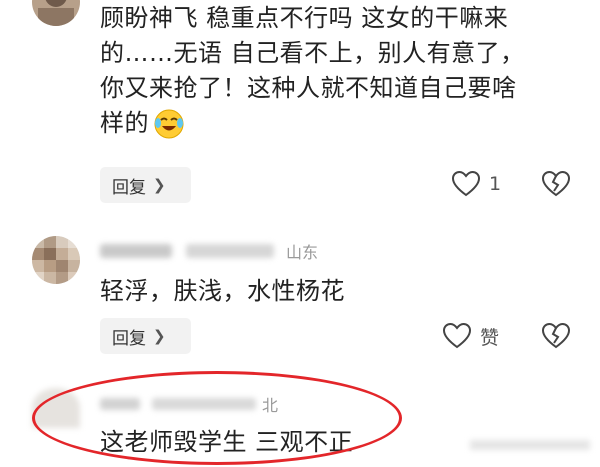  What do you see at coordinates (495, 184) in the screenshot?
I see `like-count: 1` at bounding box center [495, 184].